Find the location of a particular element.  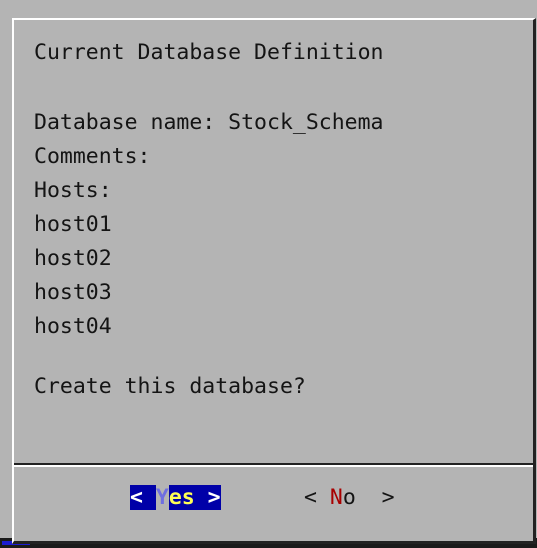

yes-hotkey: Y is located at coordinates (162, 497).